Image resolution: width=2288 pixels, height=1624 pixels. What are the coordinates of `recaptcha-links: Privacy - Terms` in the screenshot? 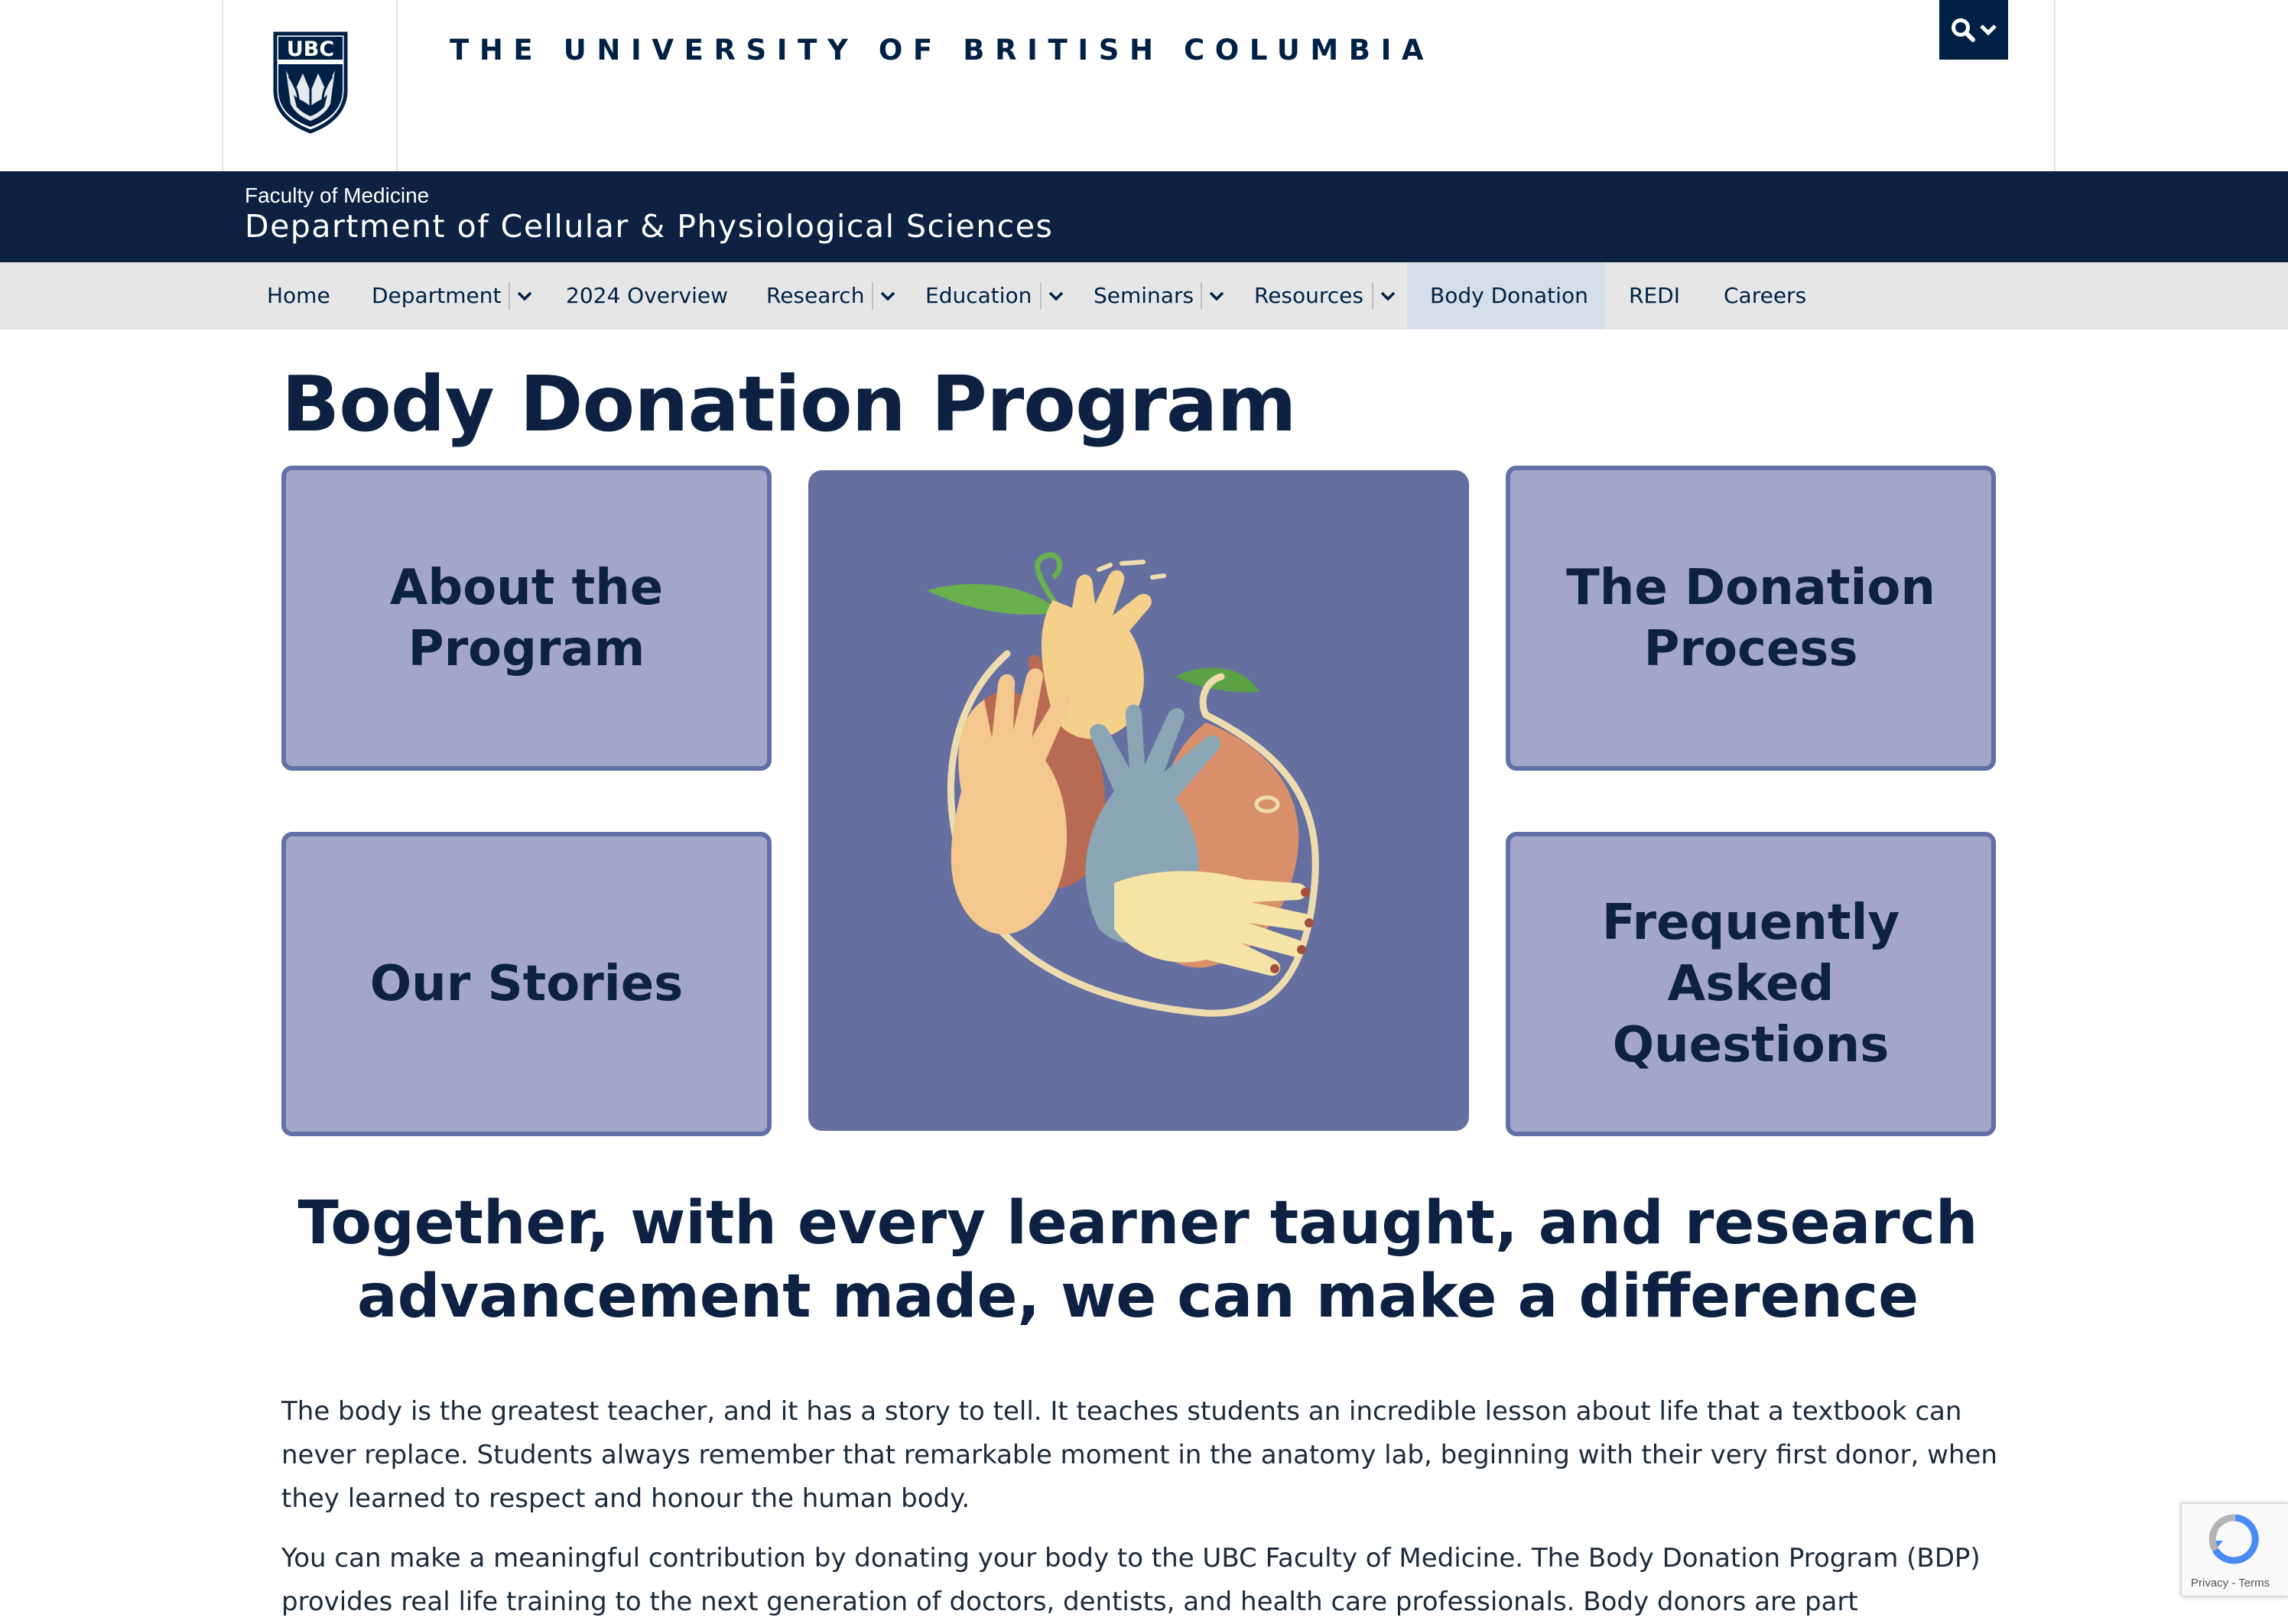 It's located at (2230, 1583).